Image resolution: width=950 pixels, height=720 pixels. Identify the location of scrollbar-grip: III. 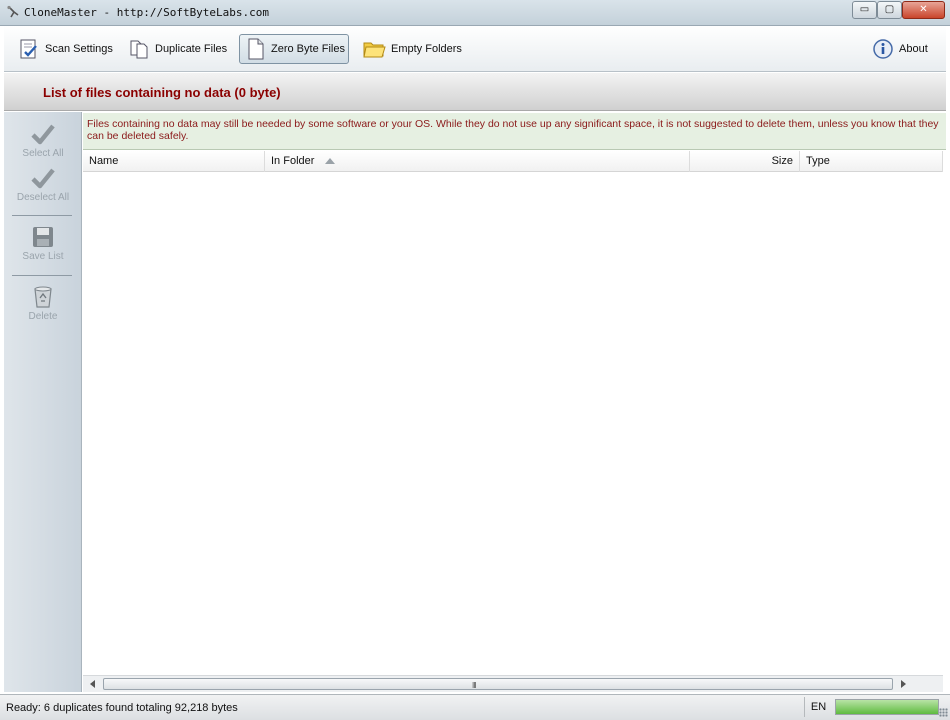
(474, 685).